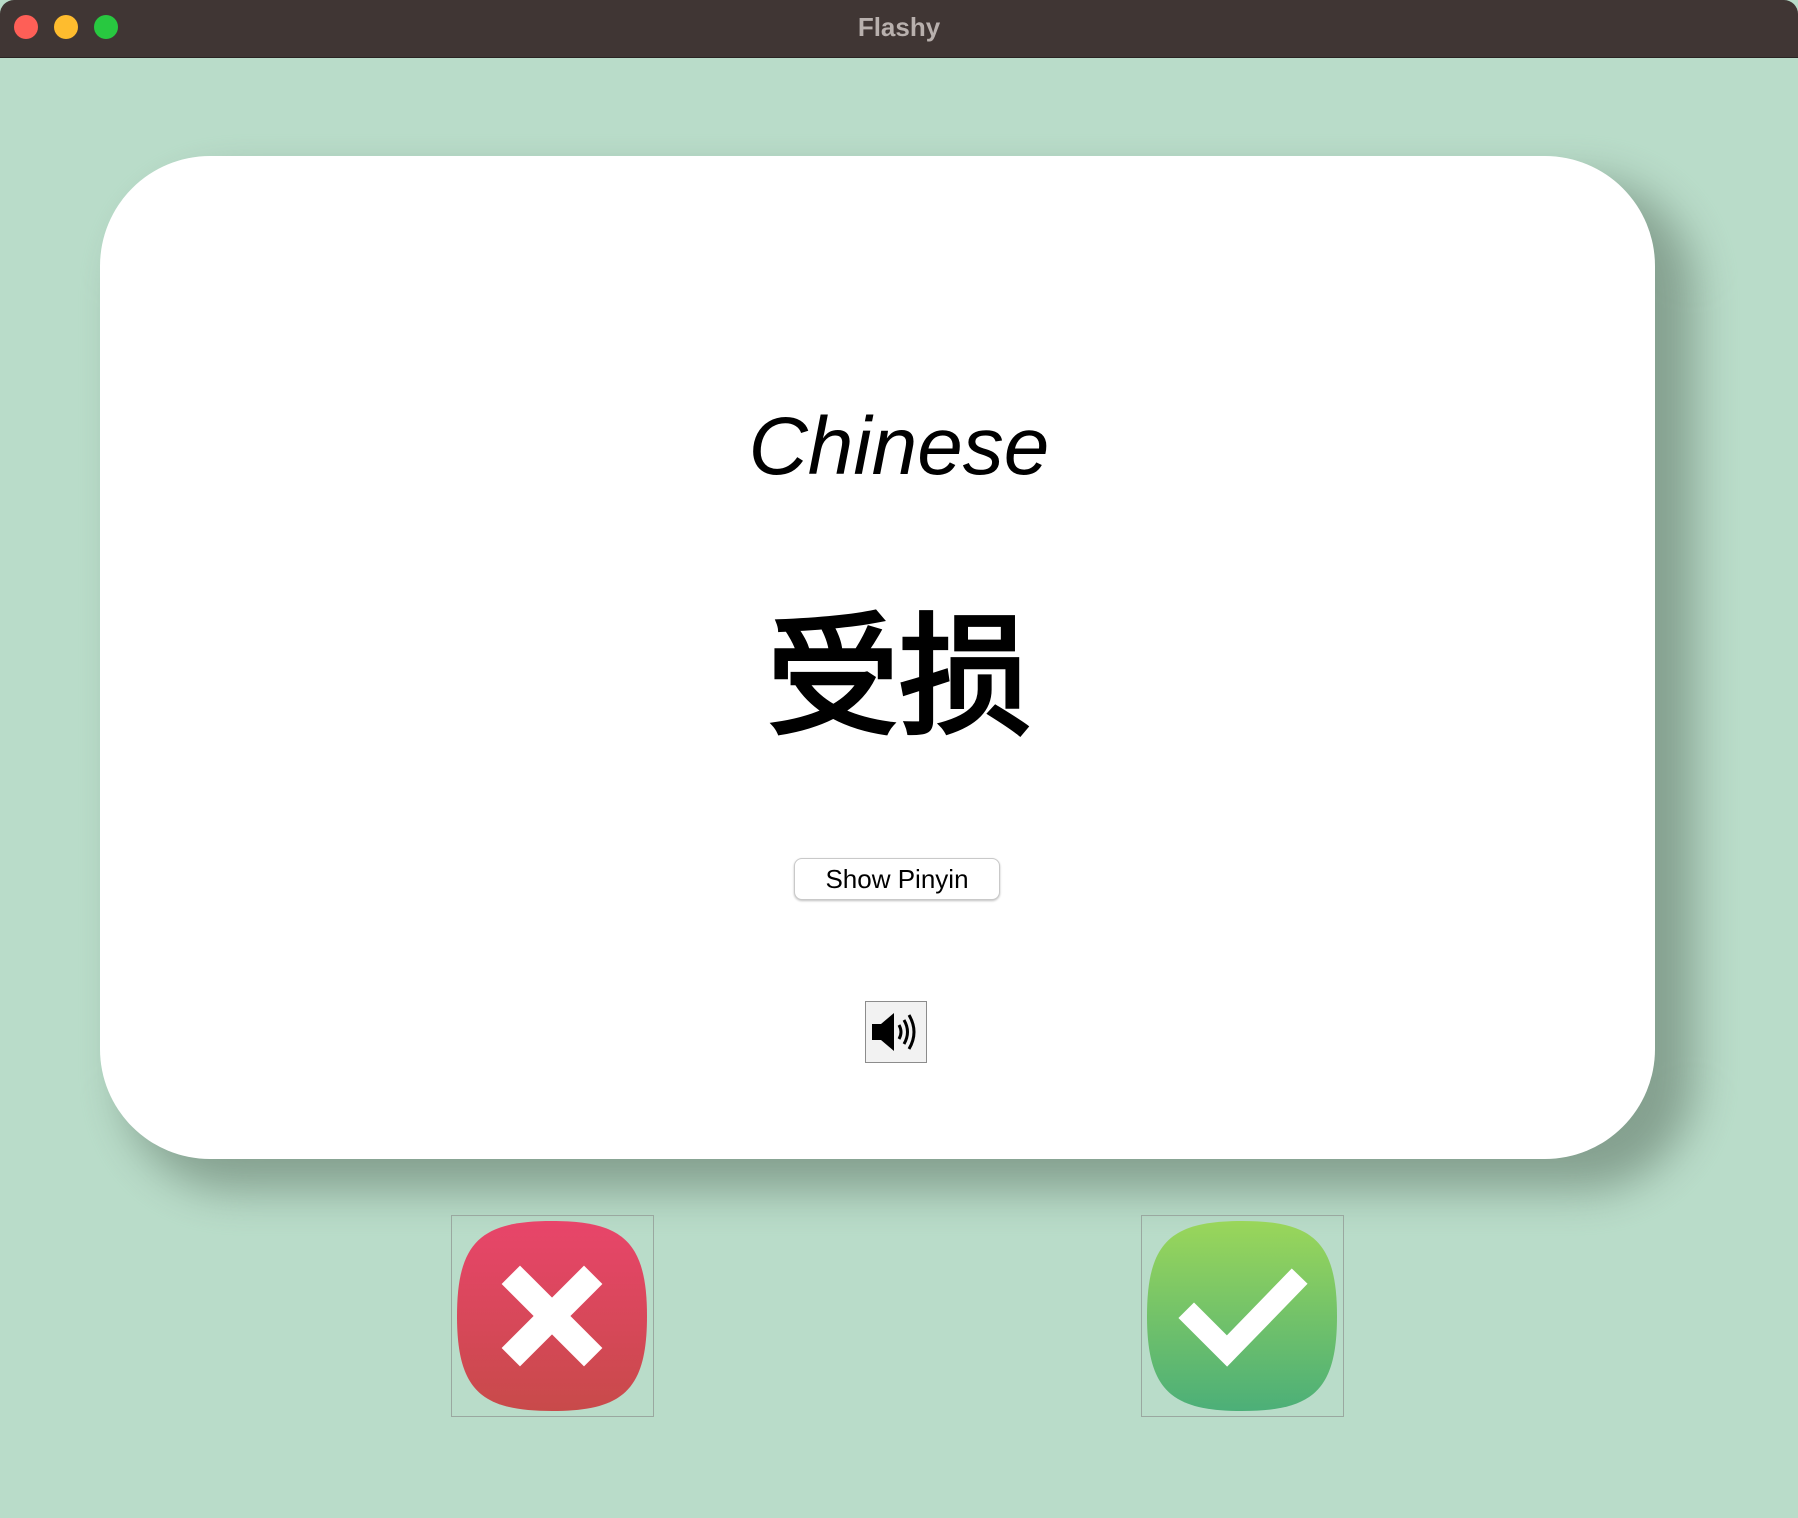  What do you see at coordinates (899, 446) in the screenshot?
I see `card-language-label: Chinese` at bounding box center [899, 446].